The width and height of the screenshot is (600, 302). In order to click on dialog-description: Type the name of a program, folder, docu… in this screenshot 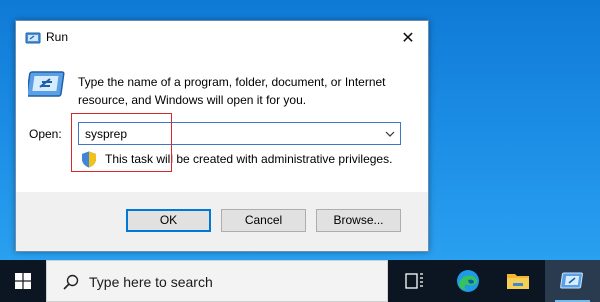, I will do `click(232, 91)`.